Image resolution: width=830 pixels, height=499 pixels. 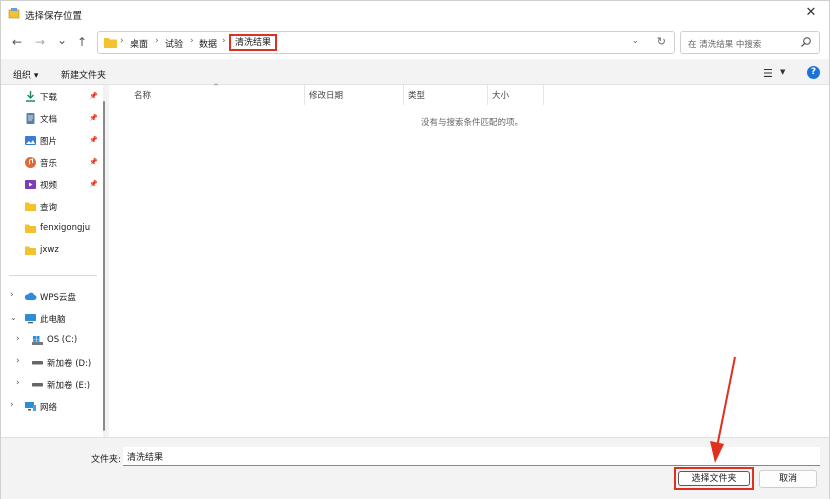 I want to click on column-header-modified: 修改日期, so click(x=324, y=96).